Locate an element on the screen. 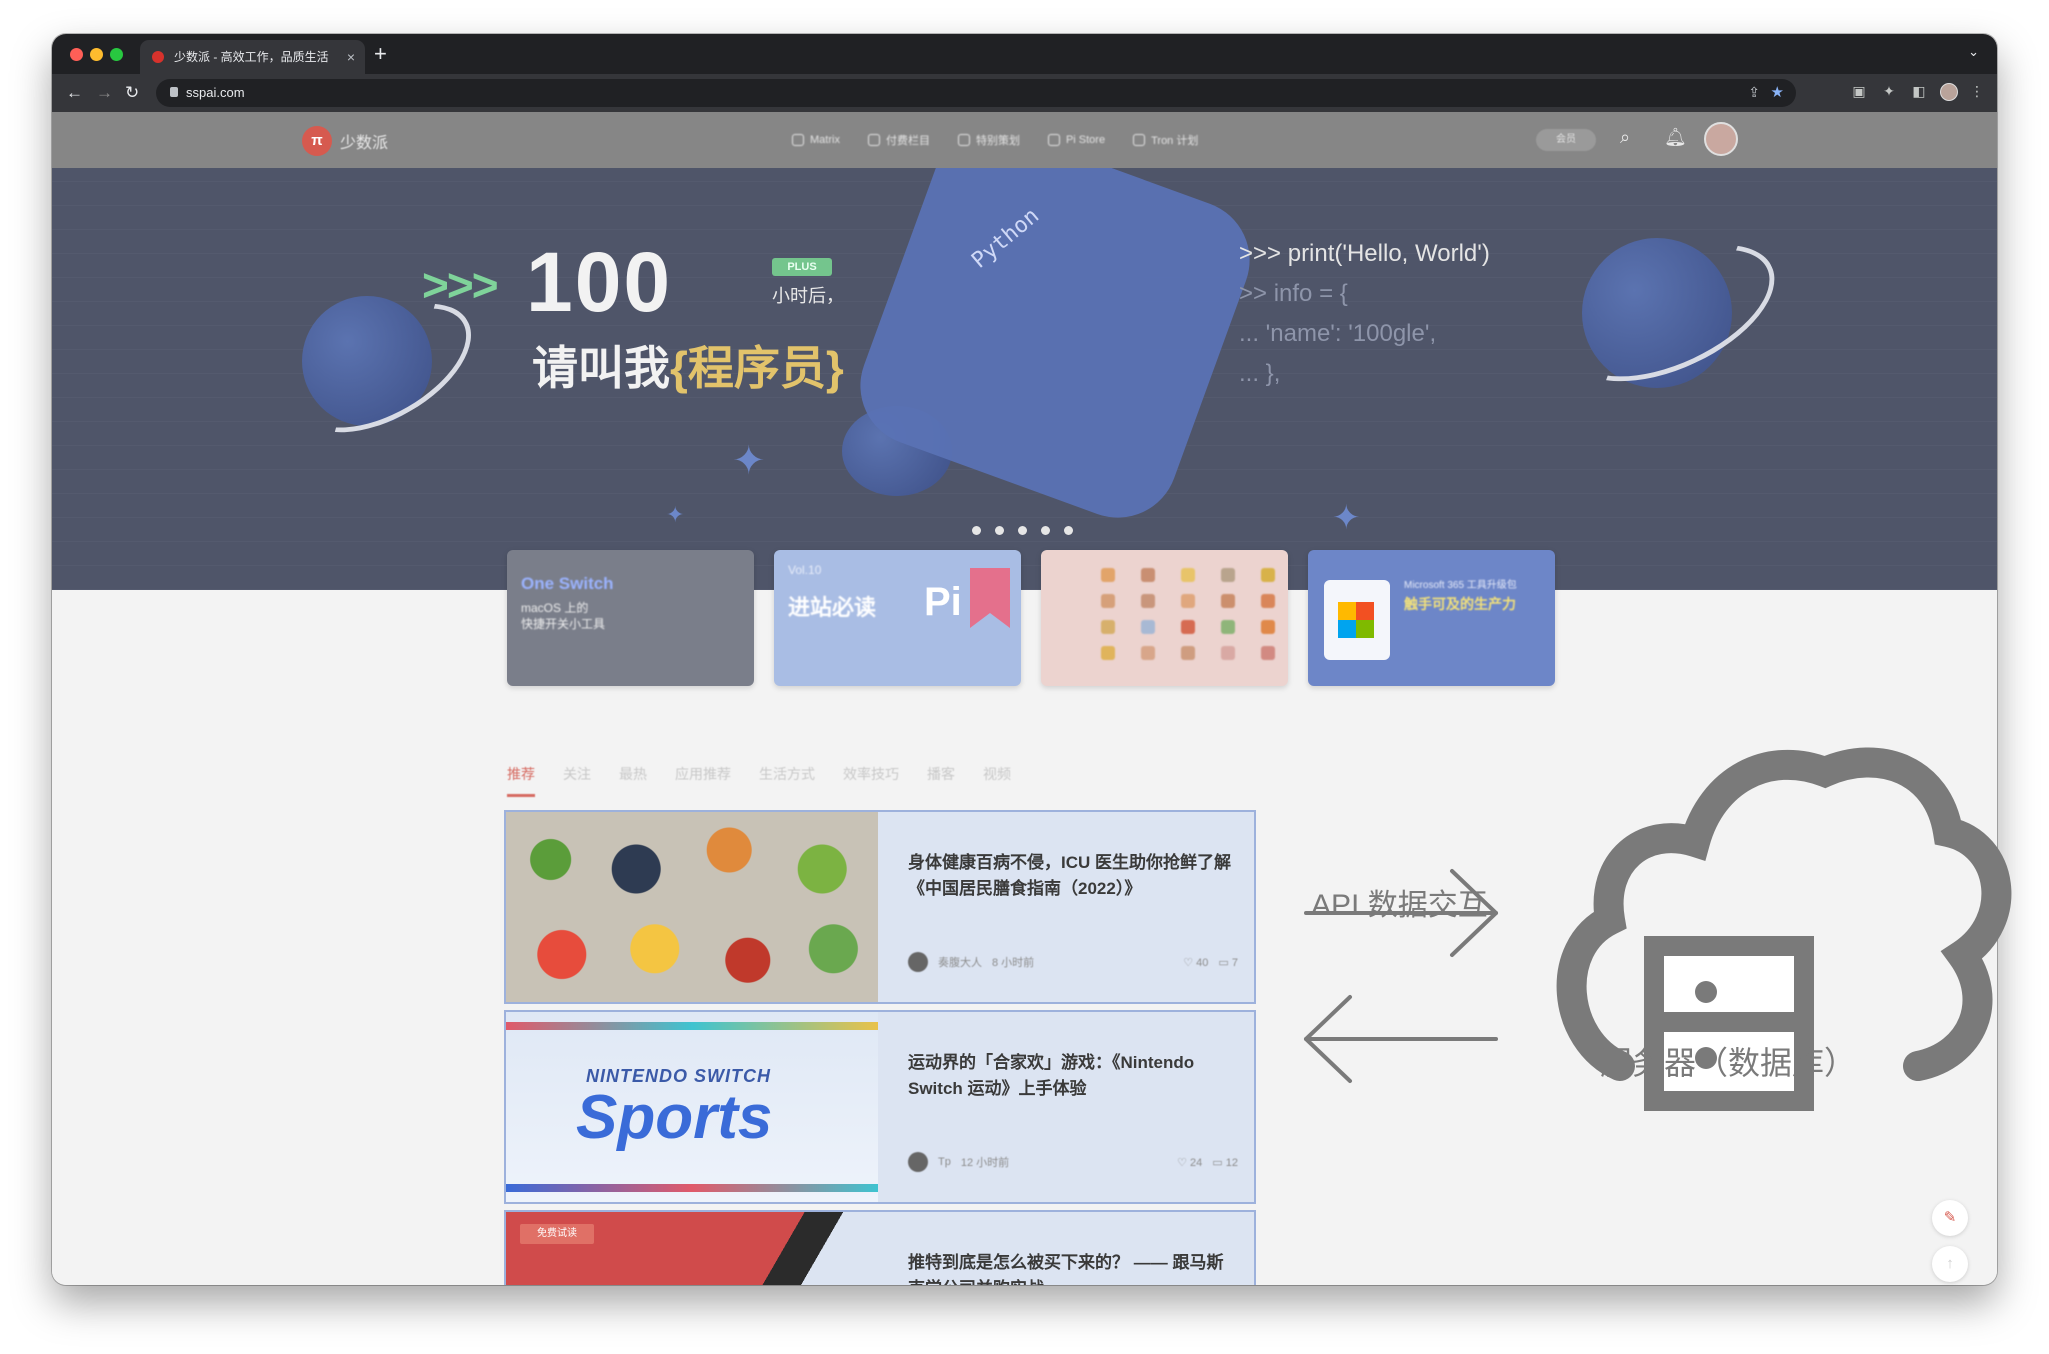  tab-bar: 少数派 - 高效工作，品质生活 × + ⌄ is located at coordinates (1024, 54).